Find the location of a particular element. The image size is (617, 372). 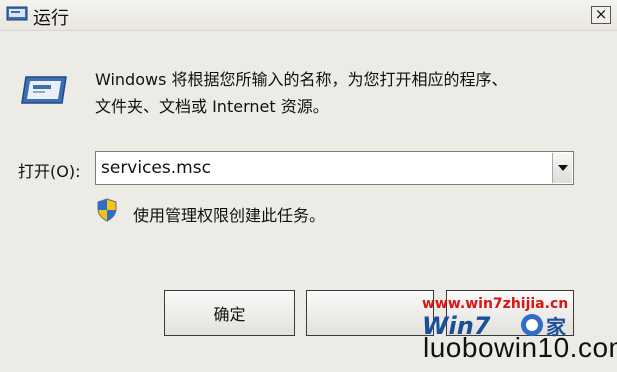

admin-privilege-note: 使用管理权限创建此任务。 is located at coordinates (229, 215).